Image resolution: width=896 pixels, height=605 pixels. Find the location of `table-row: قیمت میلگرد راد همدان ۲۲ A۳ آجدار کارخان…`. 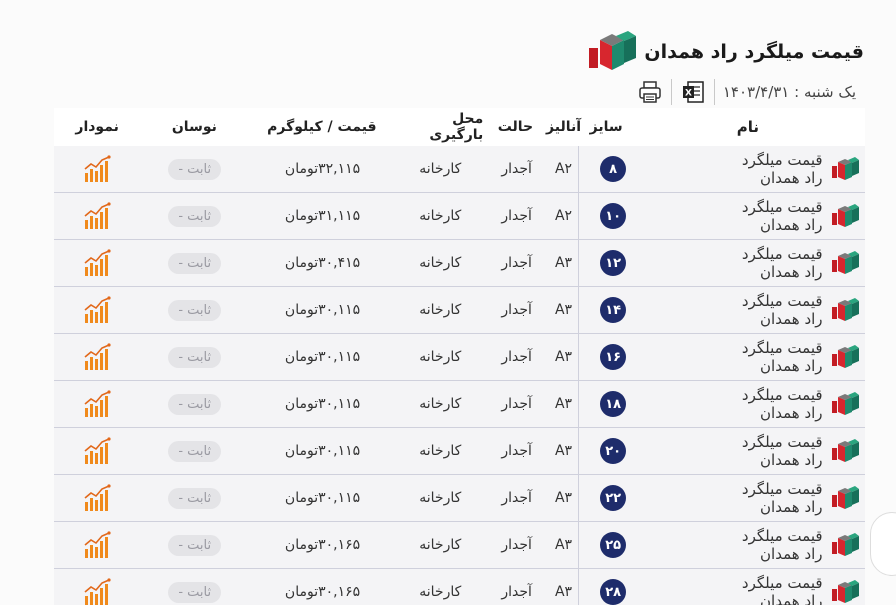

table-row: قیمت میلگرد راد همدان ۲۲ A۳ آجدار کارخان… is located at coordinates (459, 498).